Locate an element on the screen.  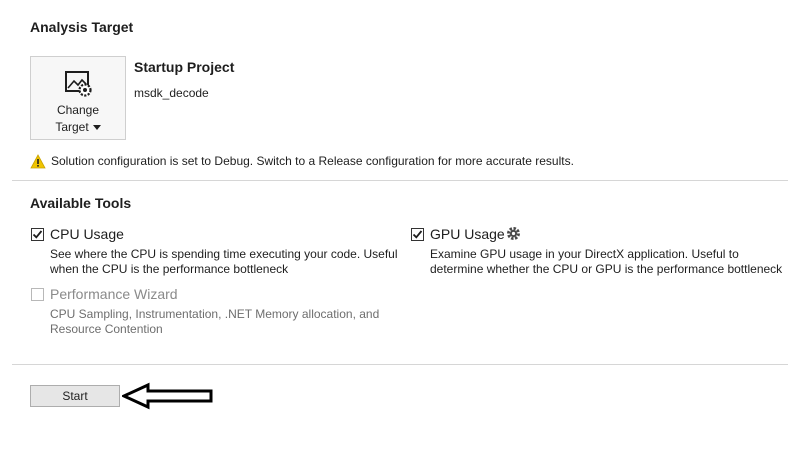
startup-project-label: Startup Project is located at coordinates (184, 67).